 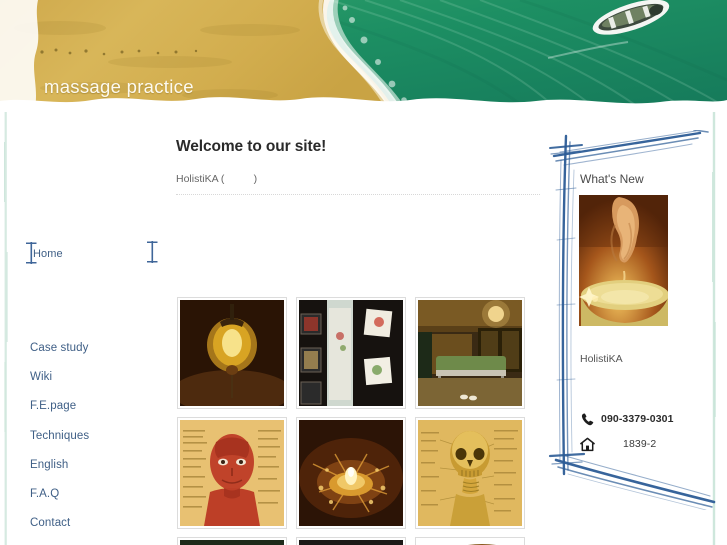 What do you see at coordinates (587, 444) in the screenshot?
I see `home-icon` at bounding box center [587, 444].